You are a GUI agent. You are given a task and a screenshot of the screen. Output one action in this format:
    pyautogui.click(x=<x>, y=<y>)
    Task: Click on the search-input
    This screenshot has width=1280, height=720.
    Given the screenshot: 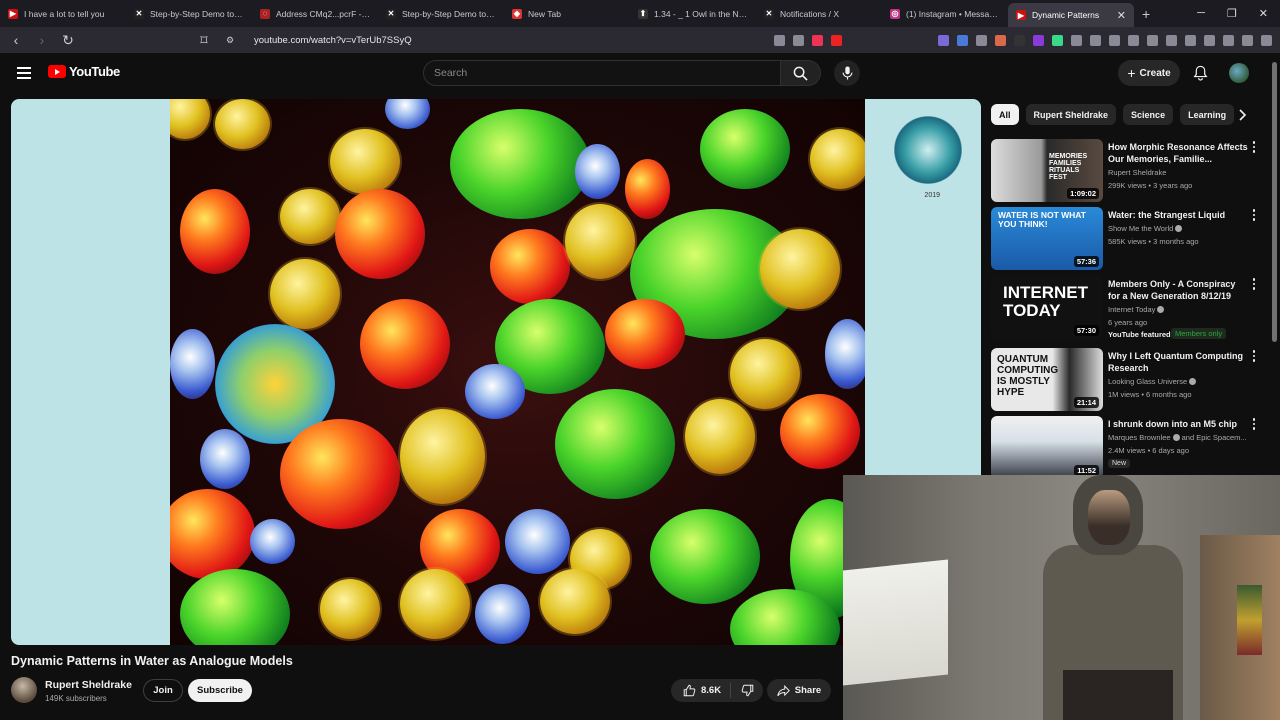 What is the action you would take?
    pyautogui.click(x=602, y=73)
    